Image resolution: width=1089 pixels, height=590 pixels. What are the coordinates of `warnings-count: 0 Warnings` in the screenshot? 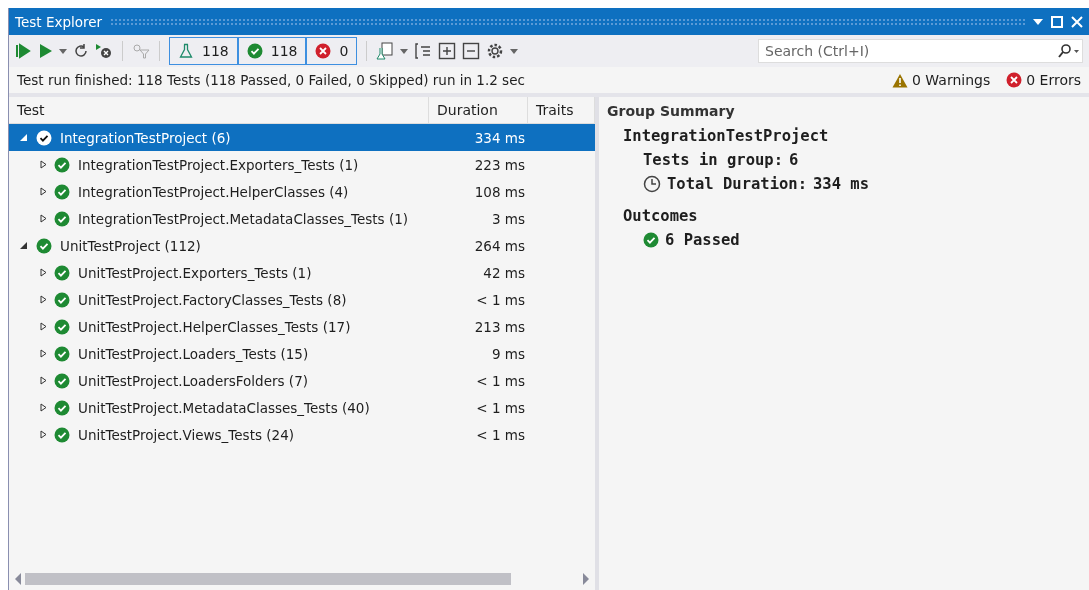 It's located at (951, 80).